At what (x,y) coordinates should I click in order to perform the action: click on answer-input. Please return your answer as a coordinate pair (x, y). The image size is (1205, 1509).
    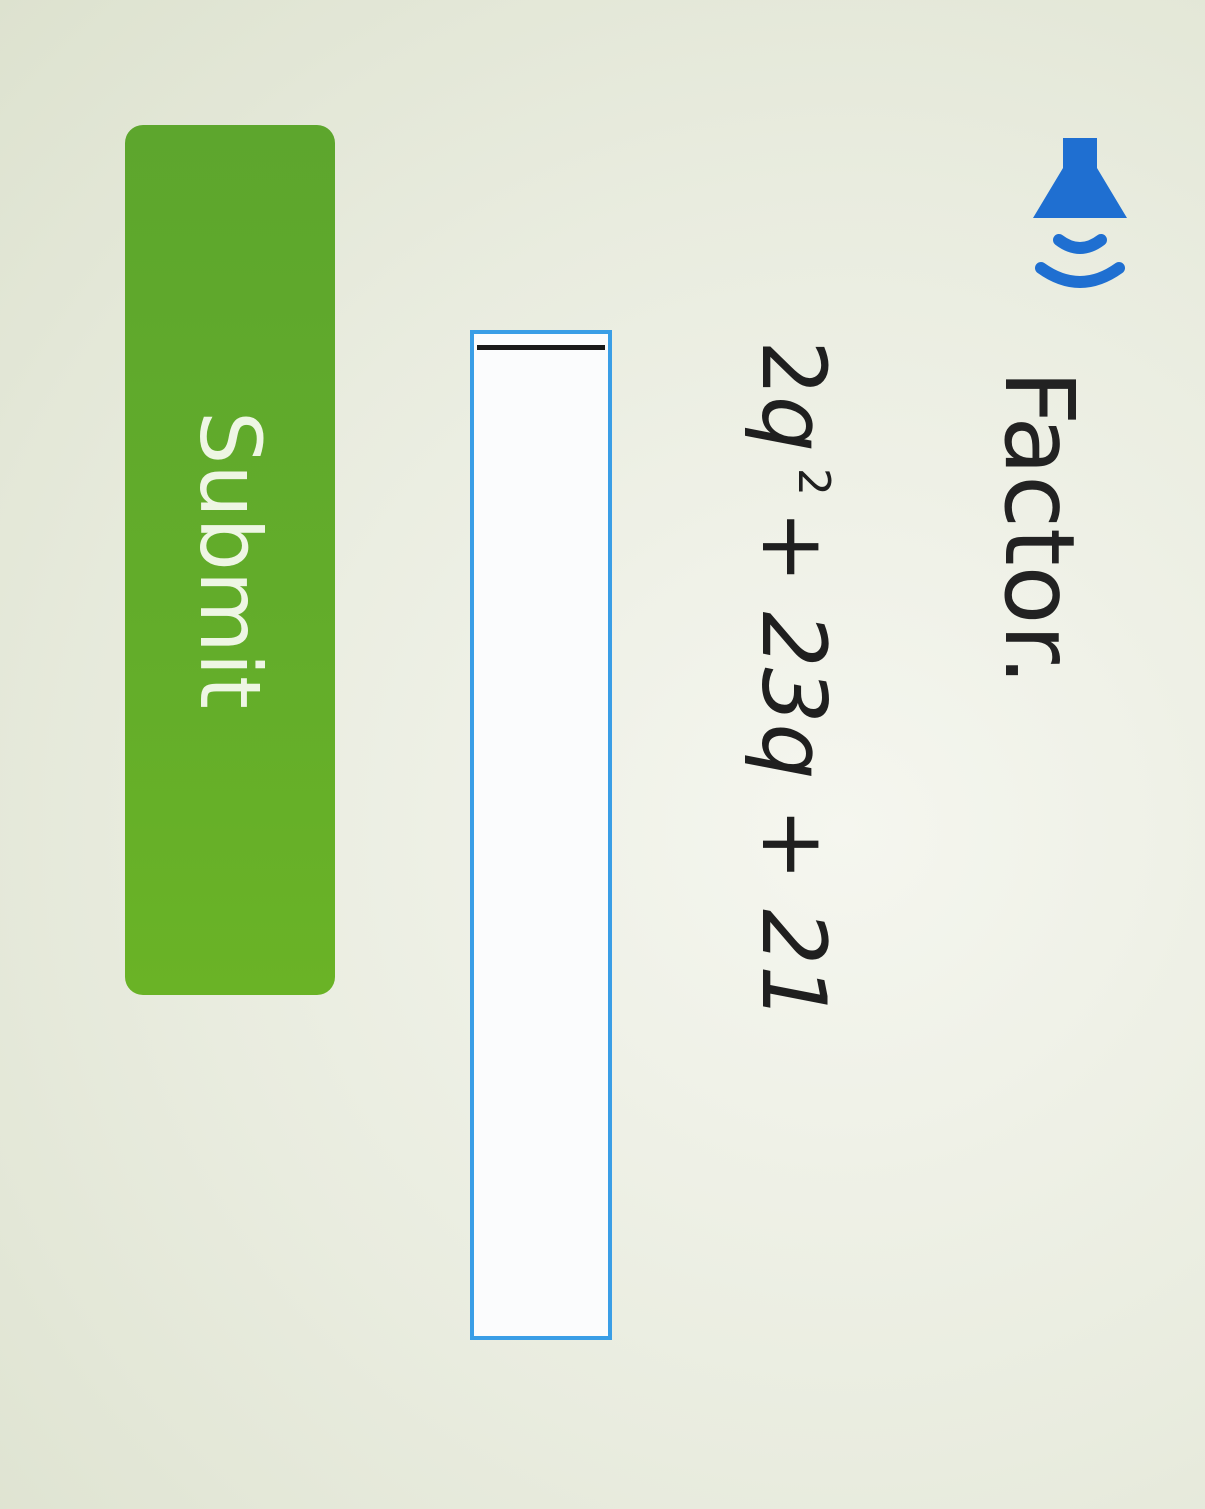
    Looking at the image, I should click on (541, 835).